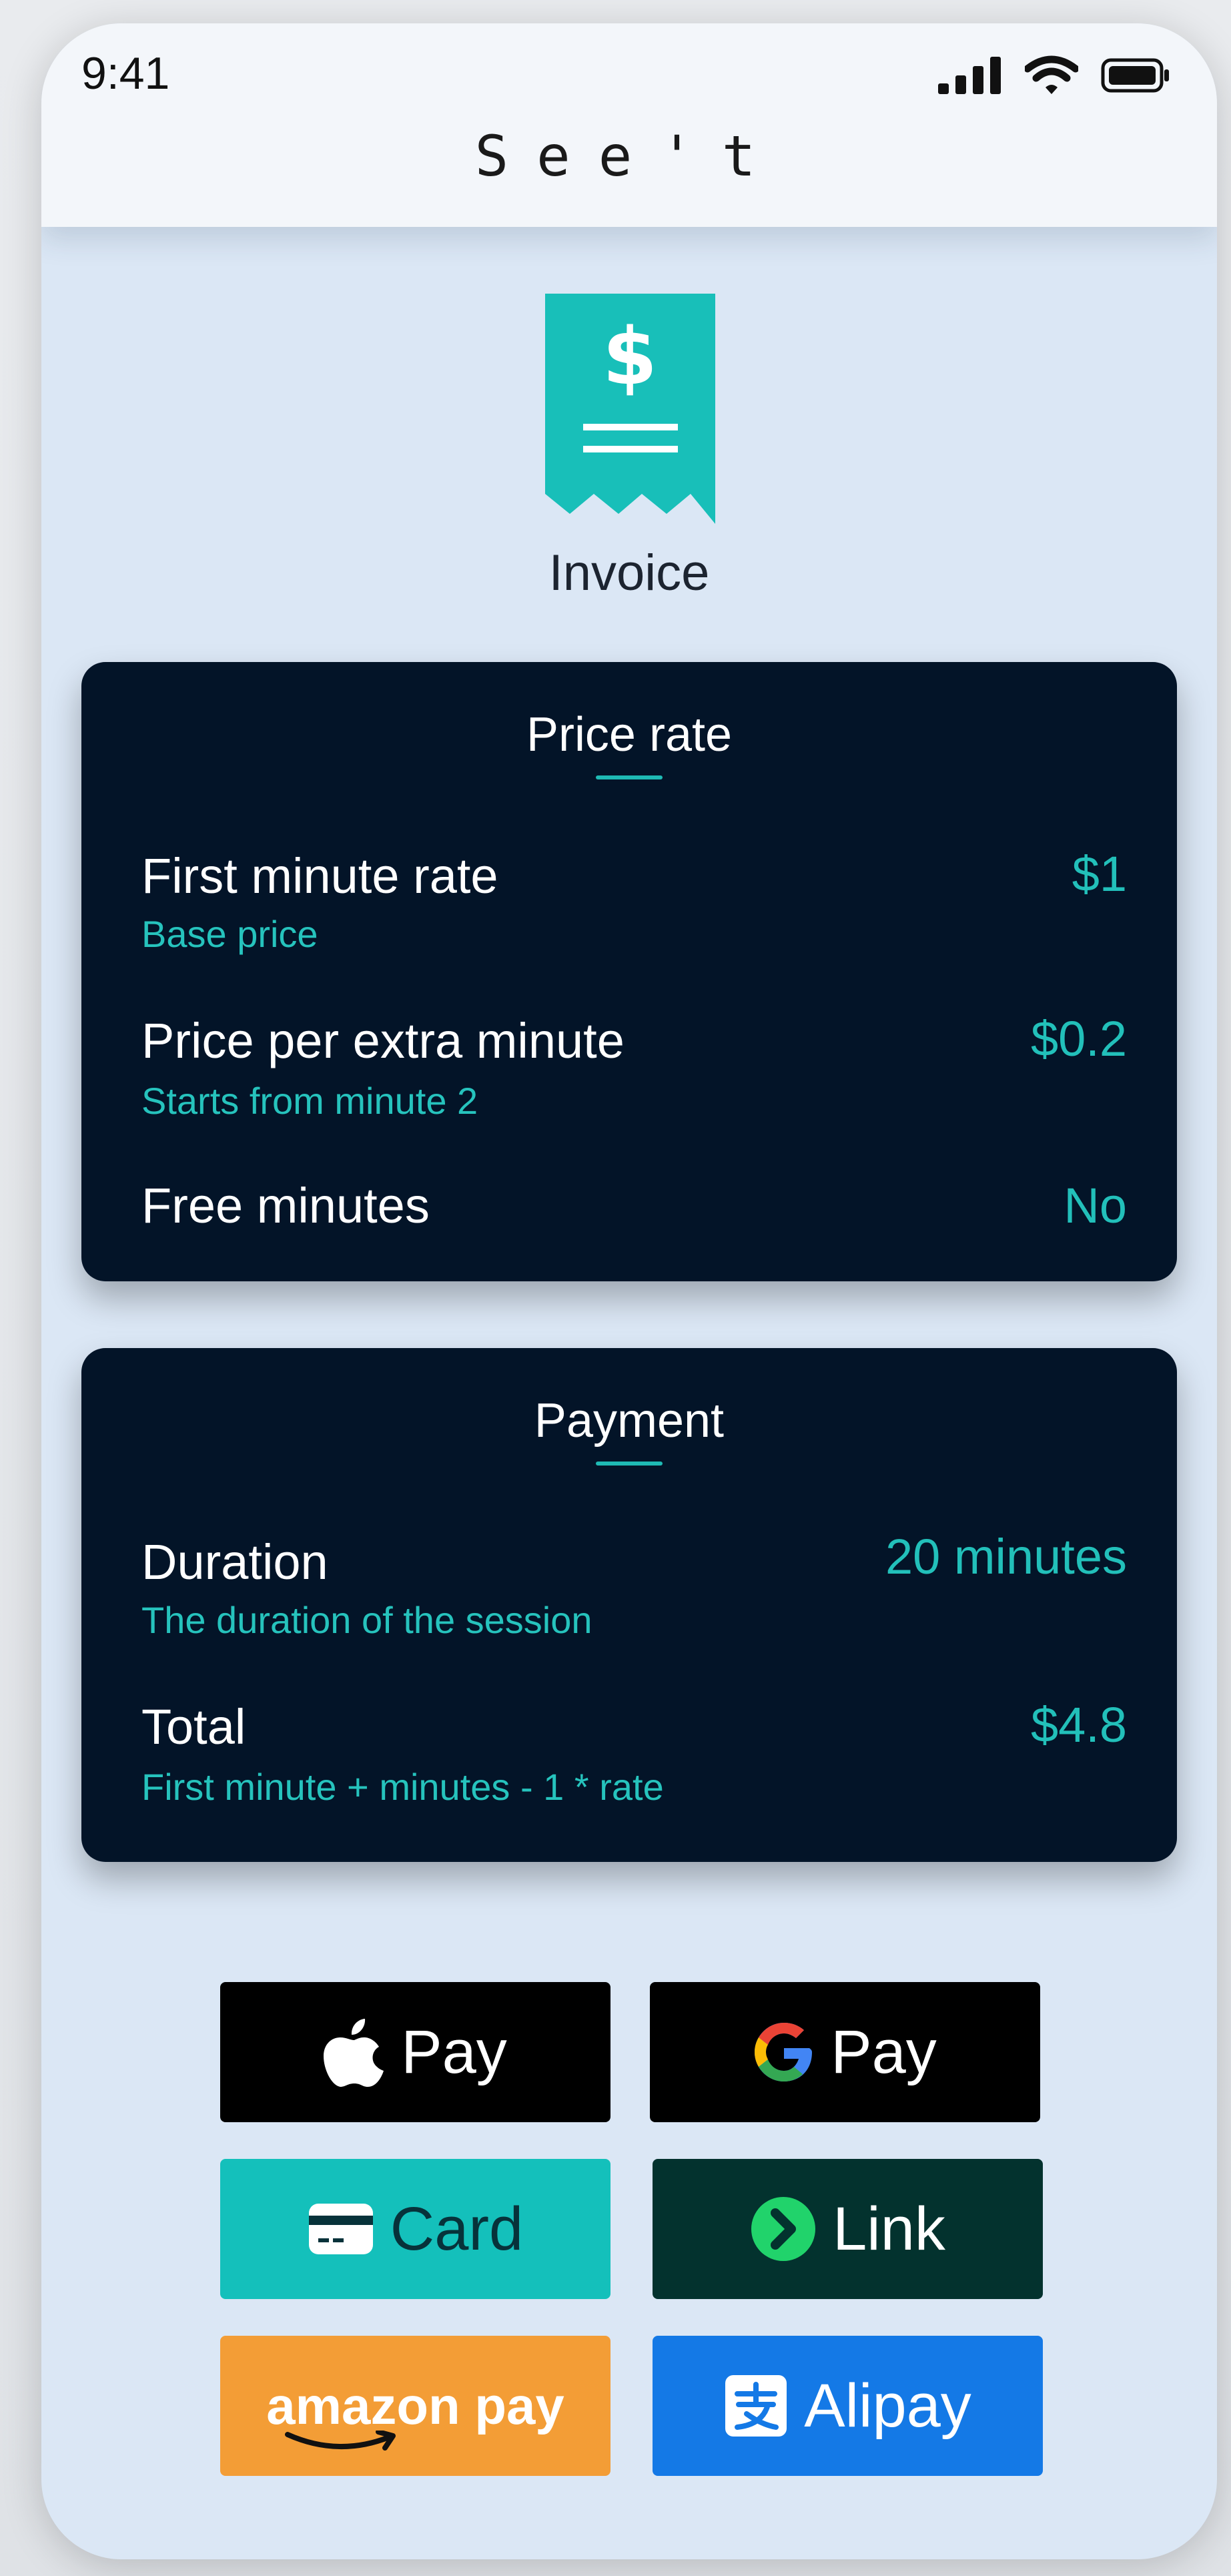  What do you see at coordinates (1078, 1038) in the screenshot?
I see `extra-minute-price-value: $0.2` at bounding box center [1078, 1038].